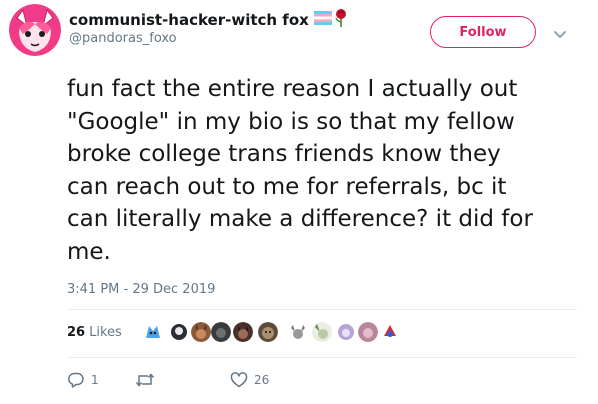 The width and height of the screenshot is (598, 404). What do you see at coordinates (76, 332) in the screenshot?
I see `likes-stat-number: 26` at bounding box center [76, 332].